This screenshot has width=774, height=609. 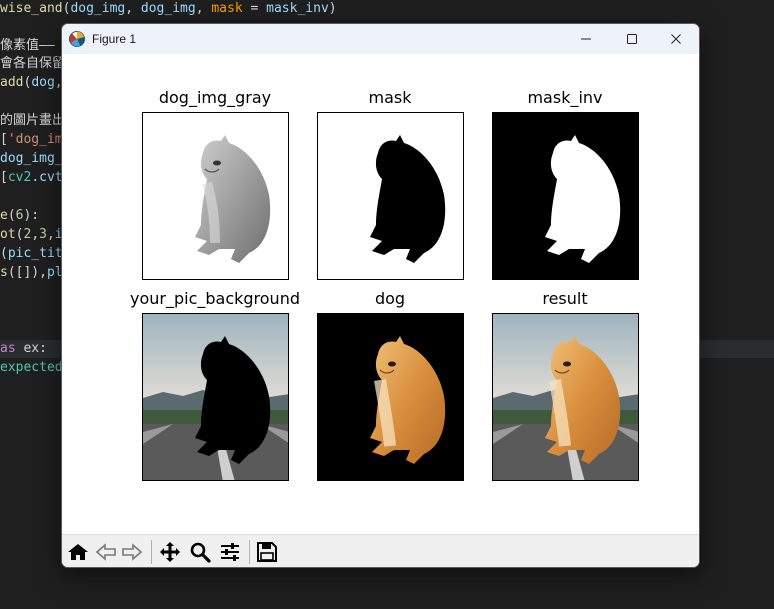 I want to click on code-line: 會各自保留, so click(x=32, y=64).